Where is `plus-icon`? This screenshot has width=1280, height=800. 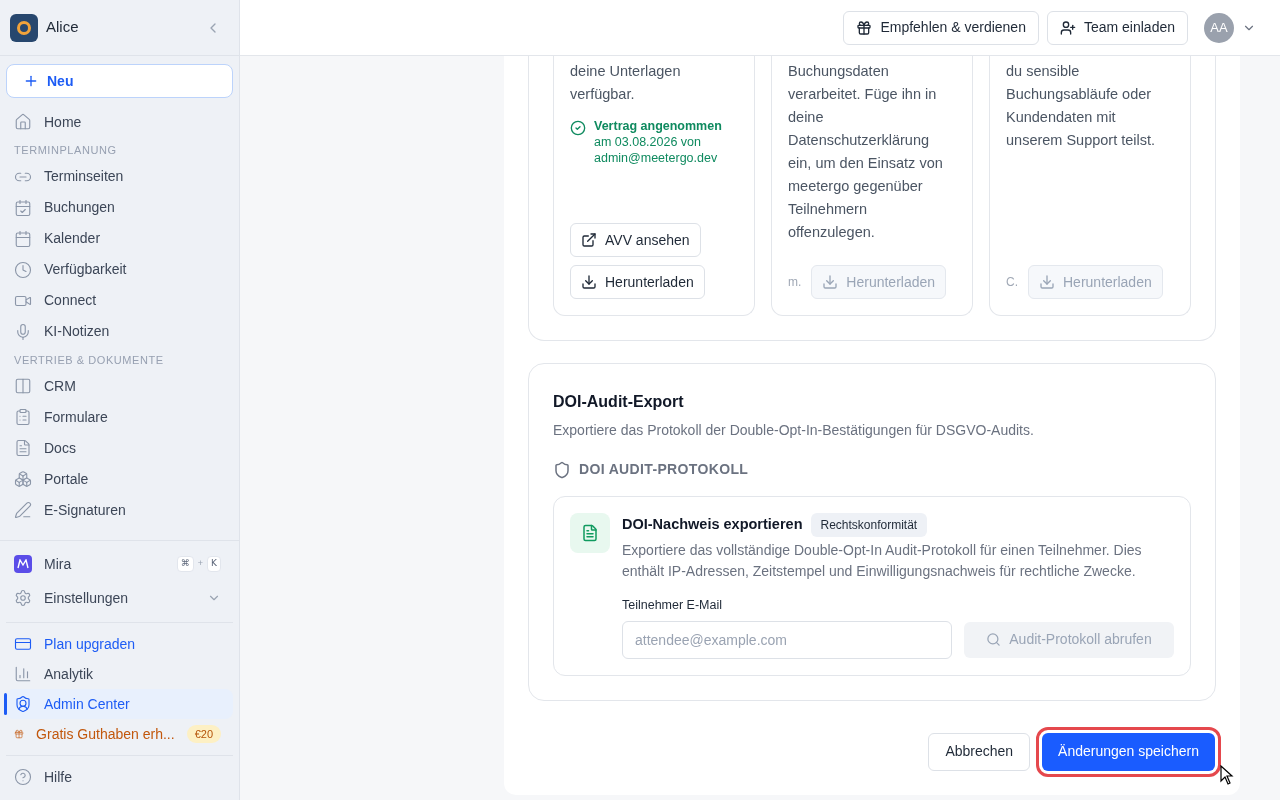
plus-icon is located at coordinates (31, 81).